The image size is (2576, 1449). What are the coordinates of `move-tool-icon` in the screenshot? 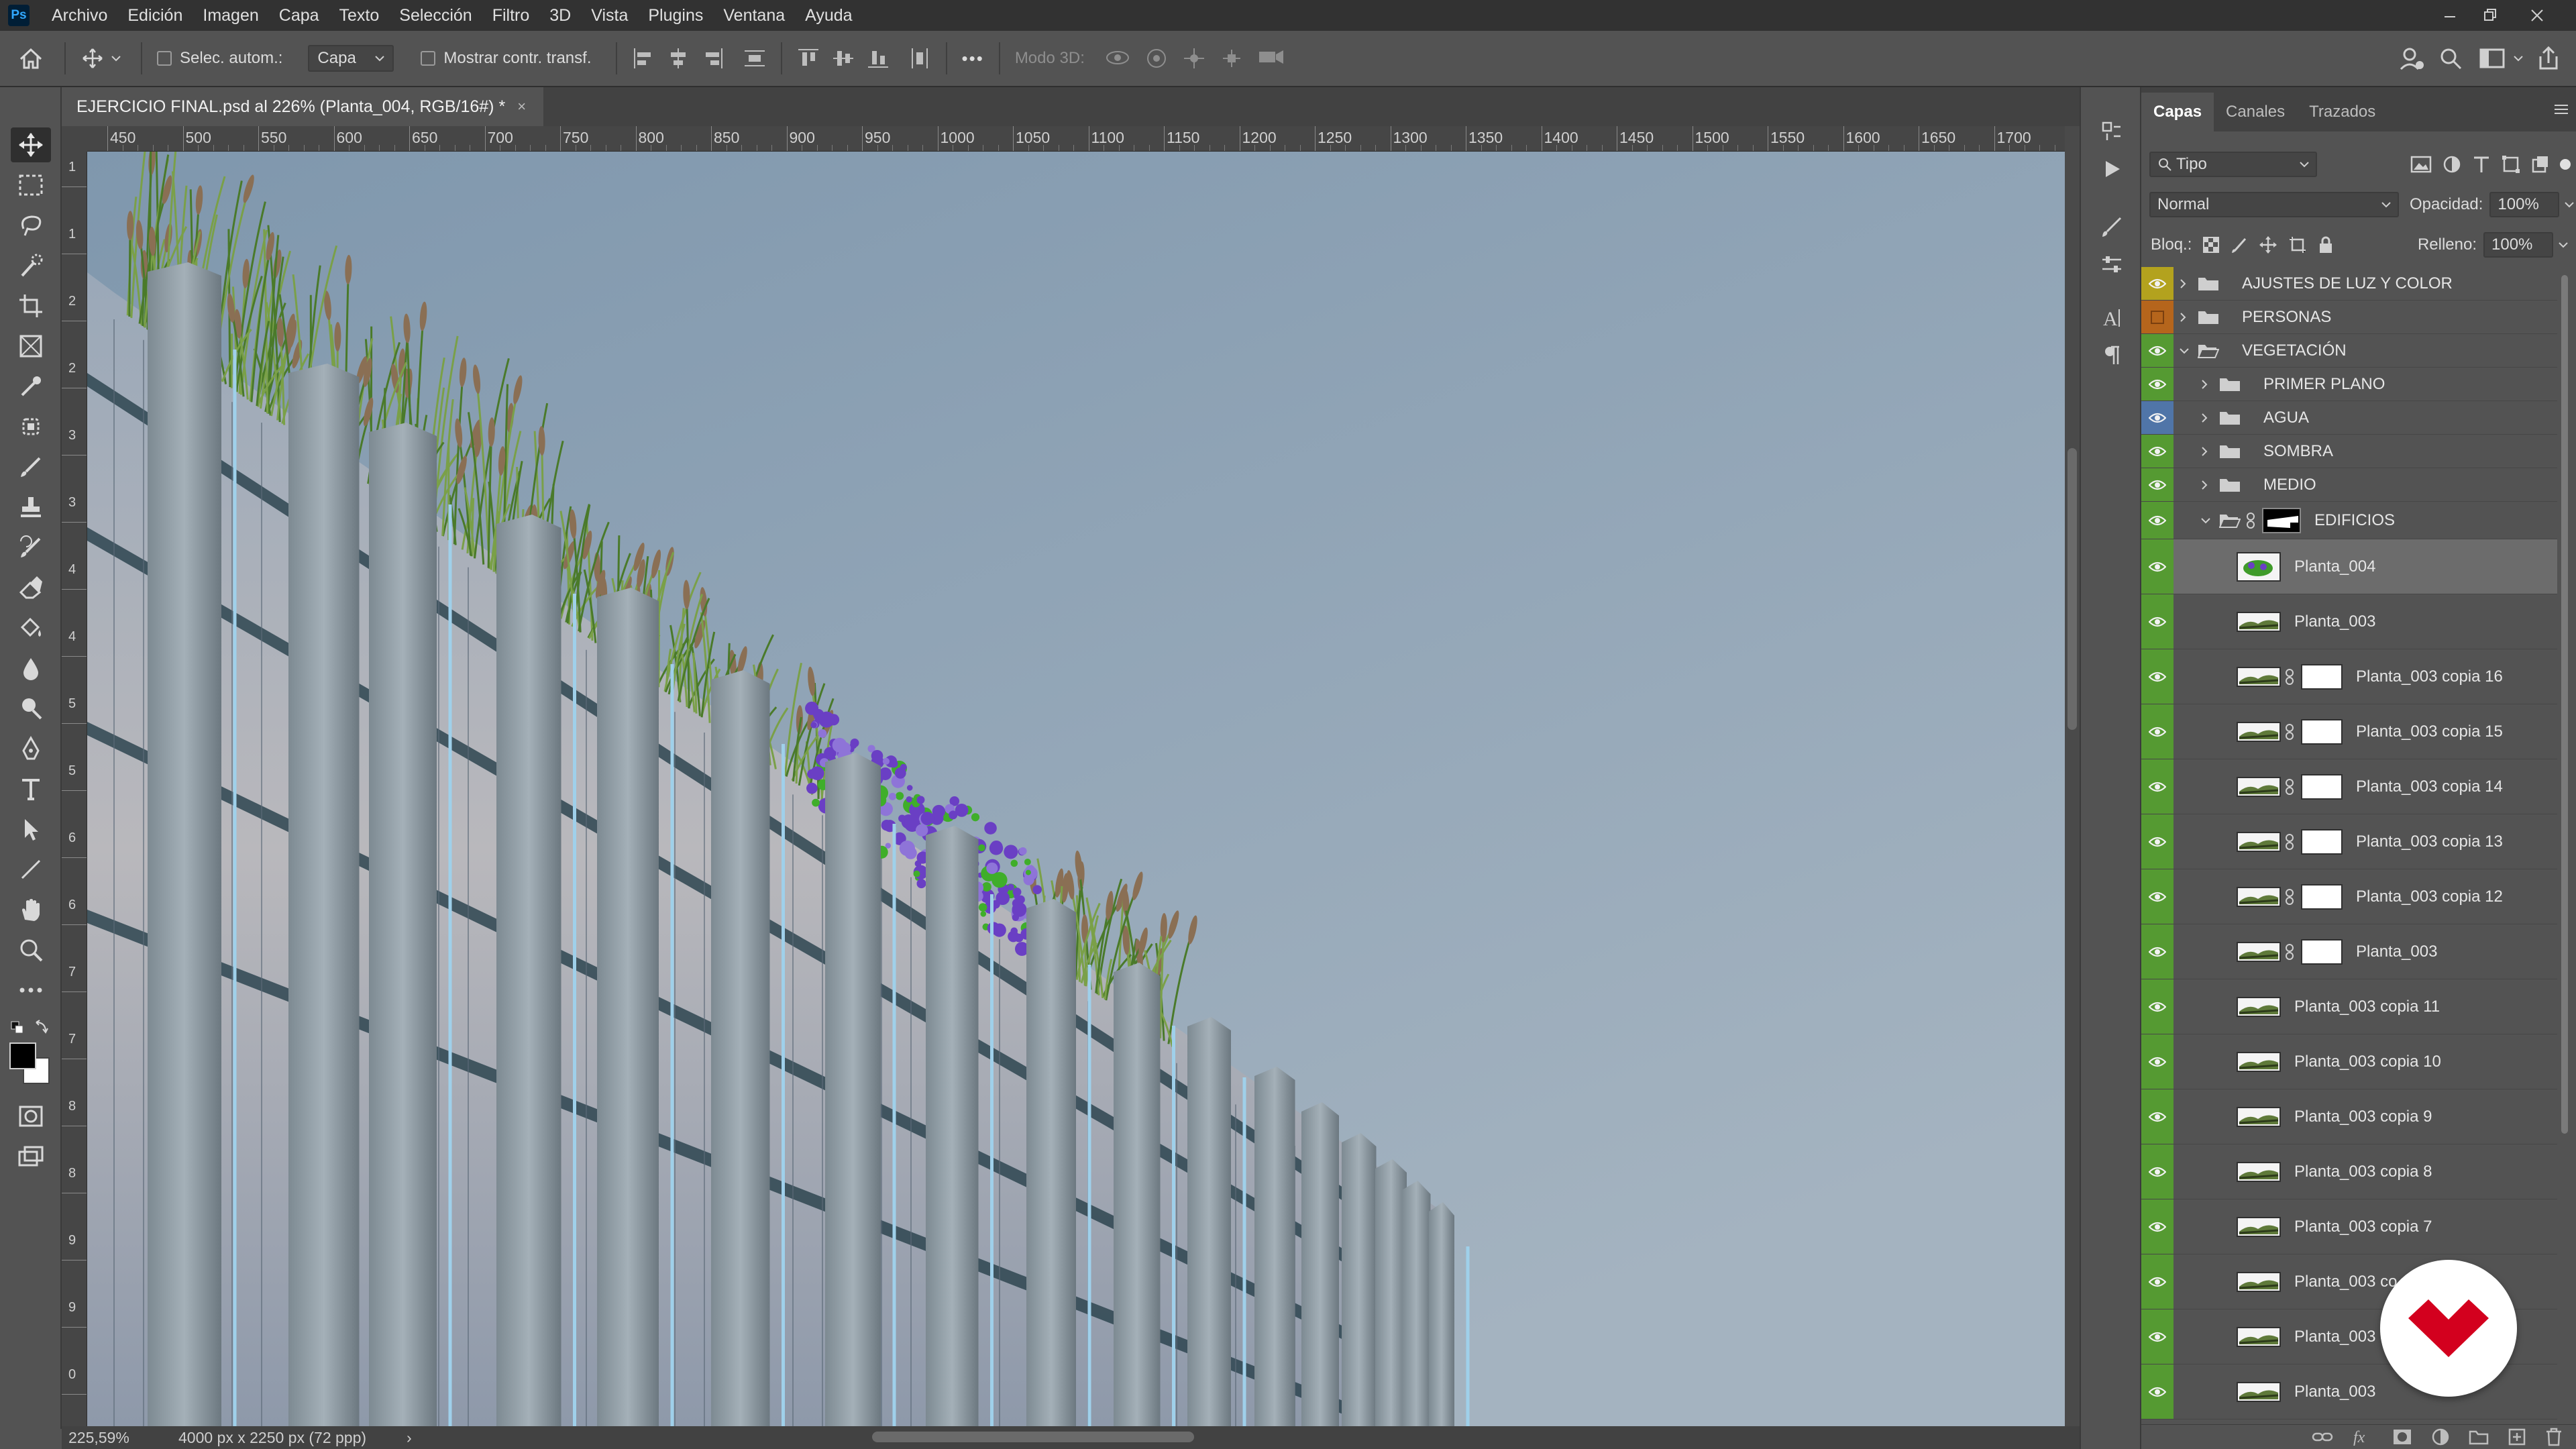 It's located at (92, 58).